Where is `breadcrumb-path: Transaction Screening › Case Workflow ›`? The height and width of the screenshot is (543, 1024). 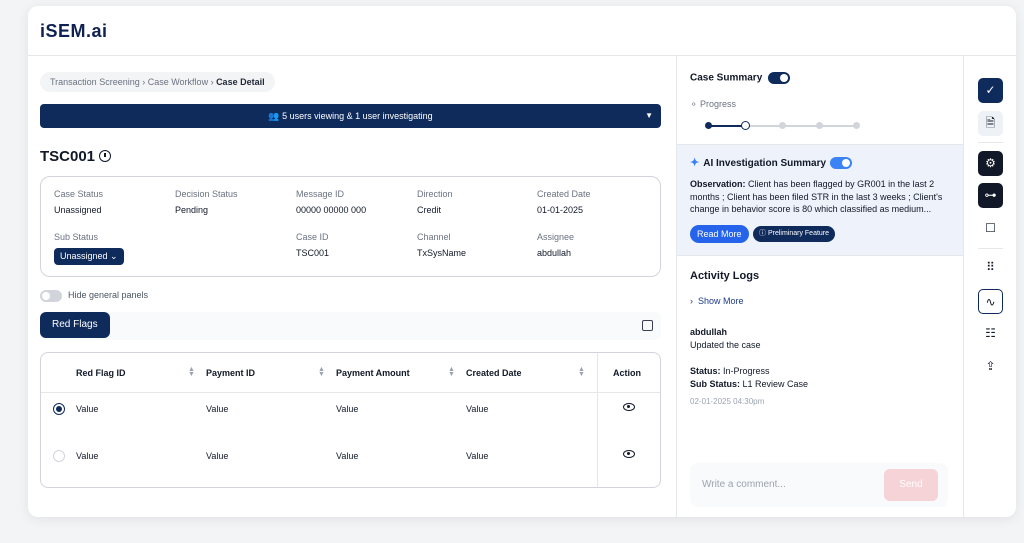
breadcrumb-path: Transaction Screening › Case Workflow › is located at coordinates (133, 82).